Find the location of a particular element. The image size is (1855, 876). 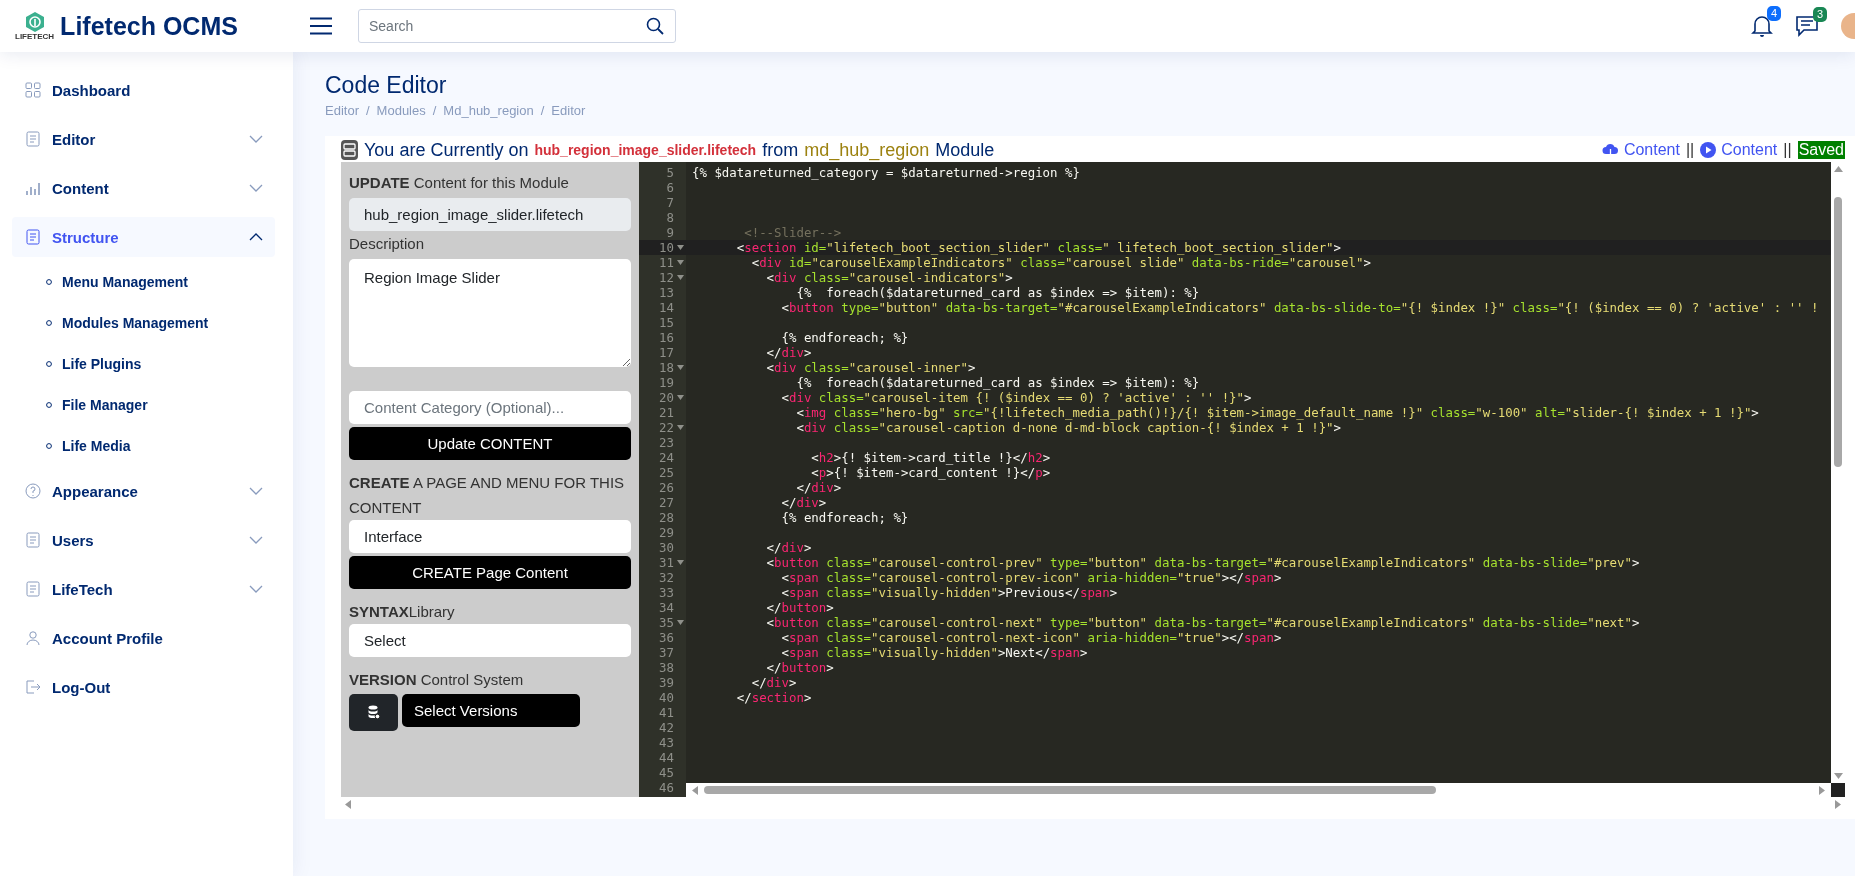

menu-icon is located at coordinates (321, 26).